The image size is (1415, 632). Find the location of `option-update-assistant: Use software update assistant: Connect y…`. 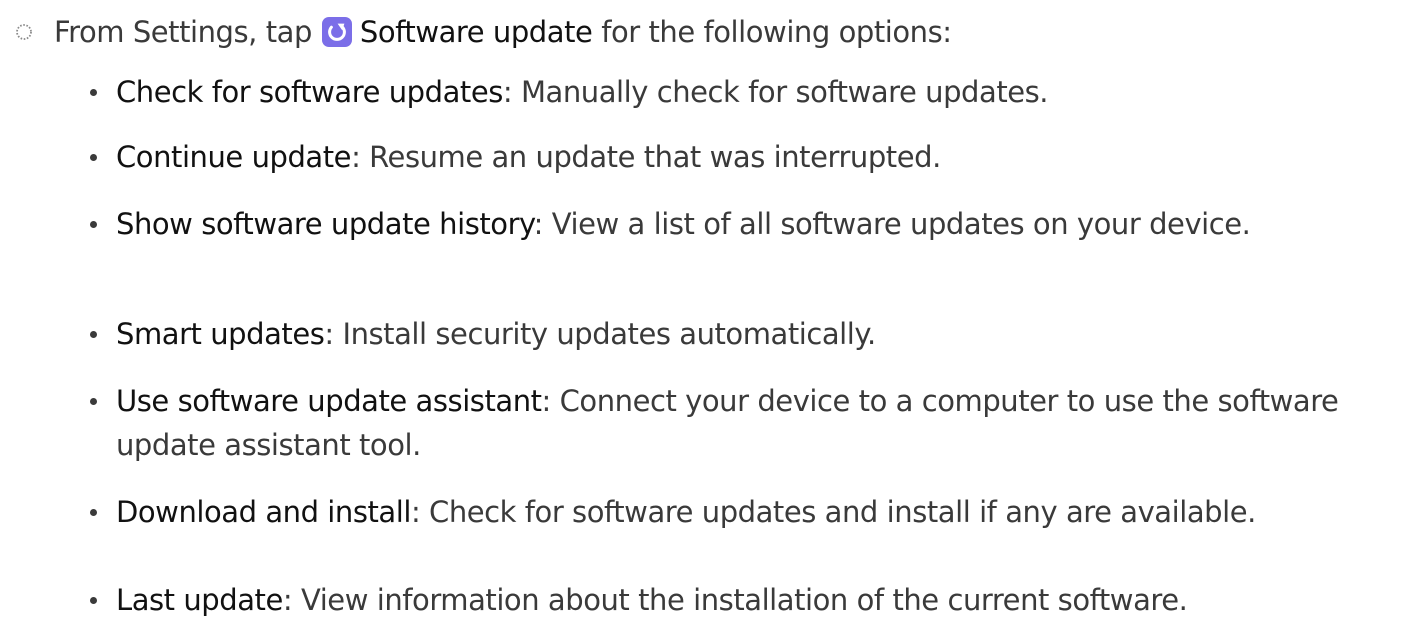

option-update-assistant: Use software update assistant: Connect y… is located at coordinates (748, 423).